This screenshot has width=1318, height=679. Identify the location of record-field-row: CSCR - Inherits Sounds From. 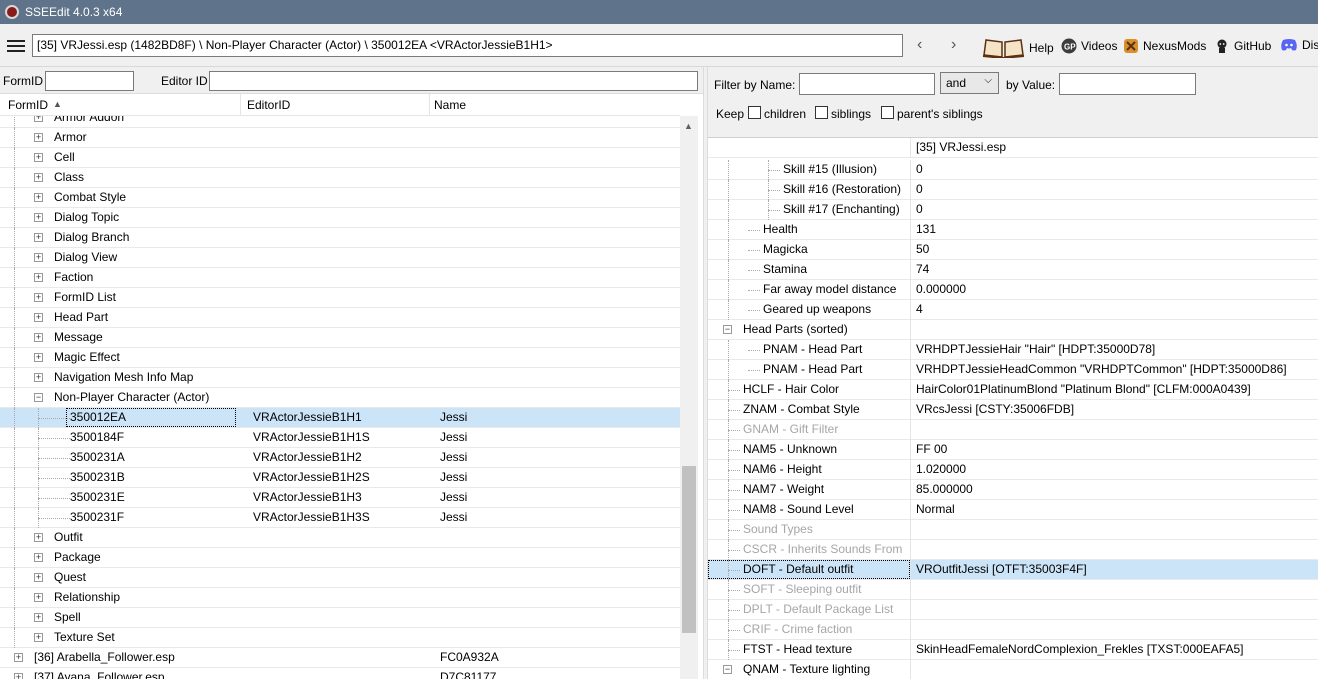
(1013, 550).